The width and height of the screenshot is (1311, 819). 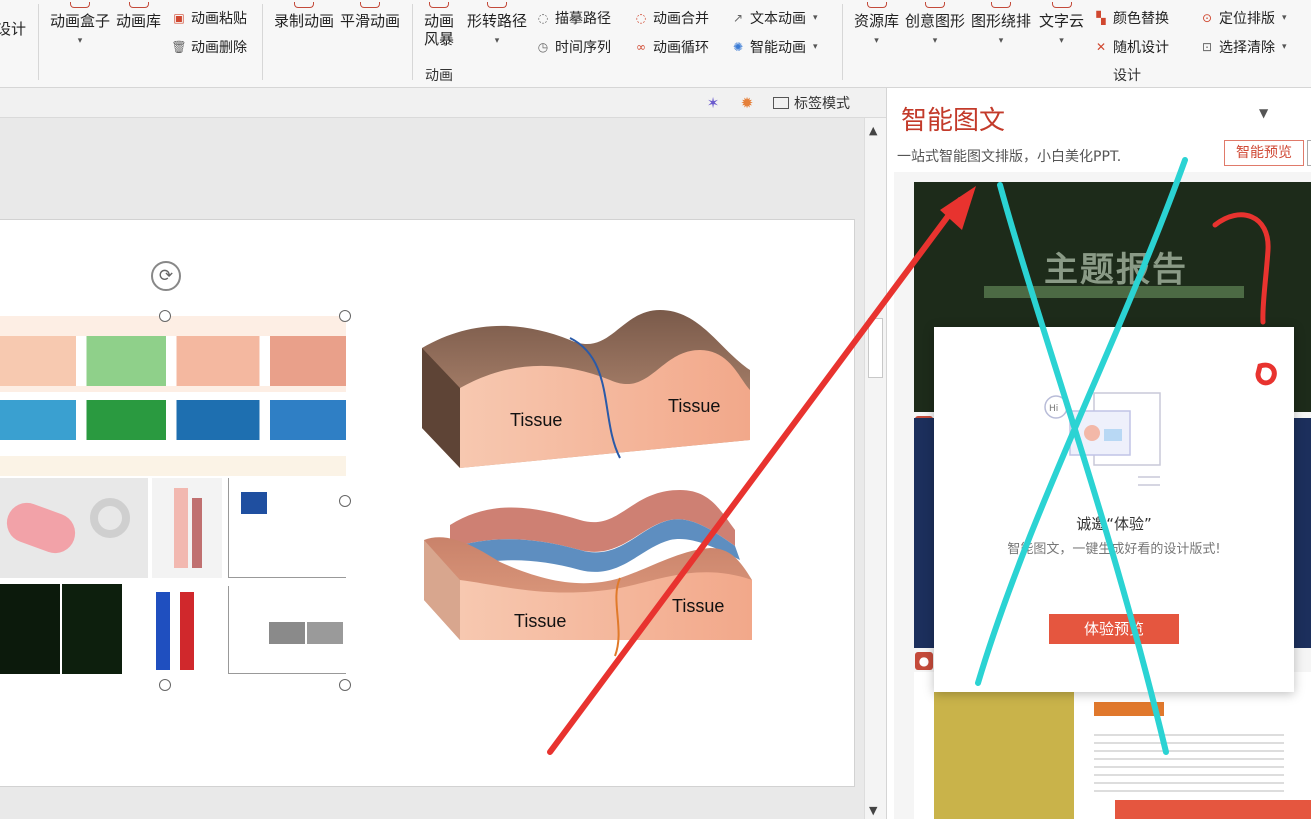 I want to click on tab-mode-button: 标签模式, so click(x=811, y=103).